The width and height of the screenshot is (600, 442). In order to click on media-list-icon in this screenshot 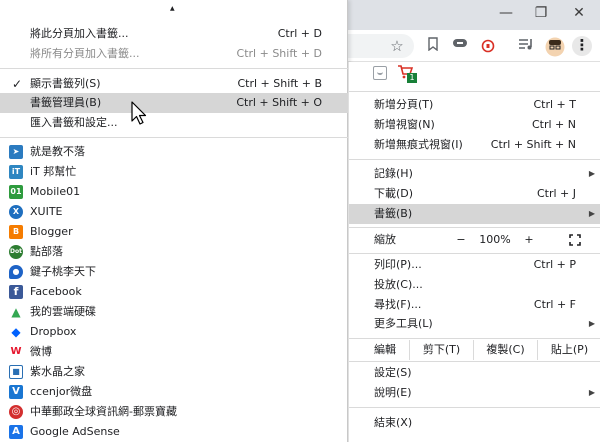, I will do `click(526, 46)`.